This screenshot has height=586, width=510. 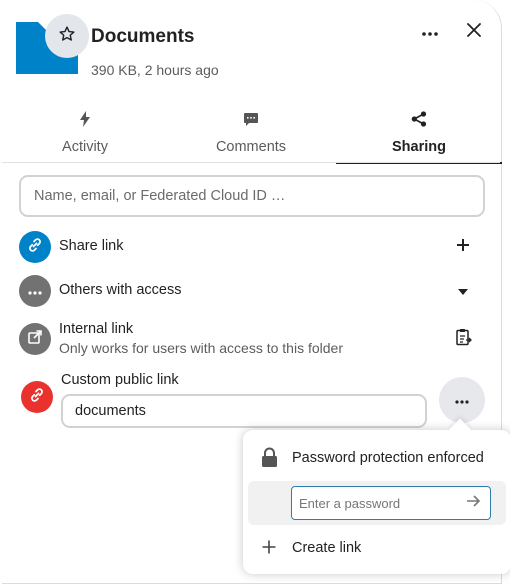 I want to click on password-enforced-notice: Password protection enforced, so click(x=376, y=458).